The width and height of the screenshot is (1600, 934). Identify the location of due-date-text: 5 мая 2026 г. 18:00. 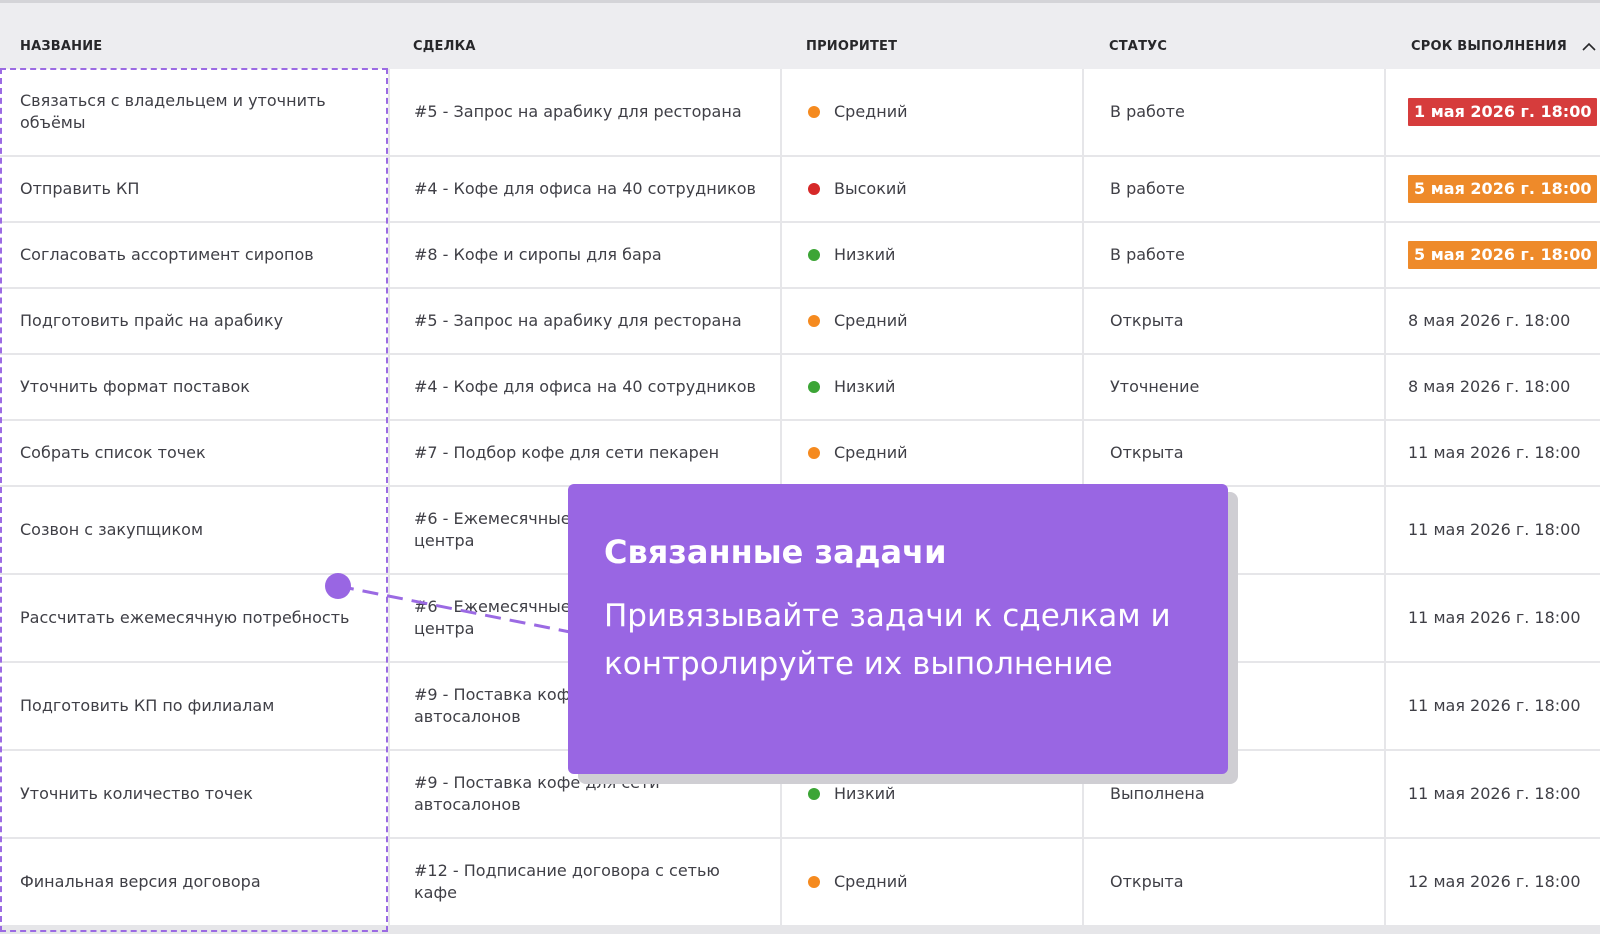
(1503, 255).